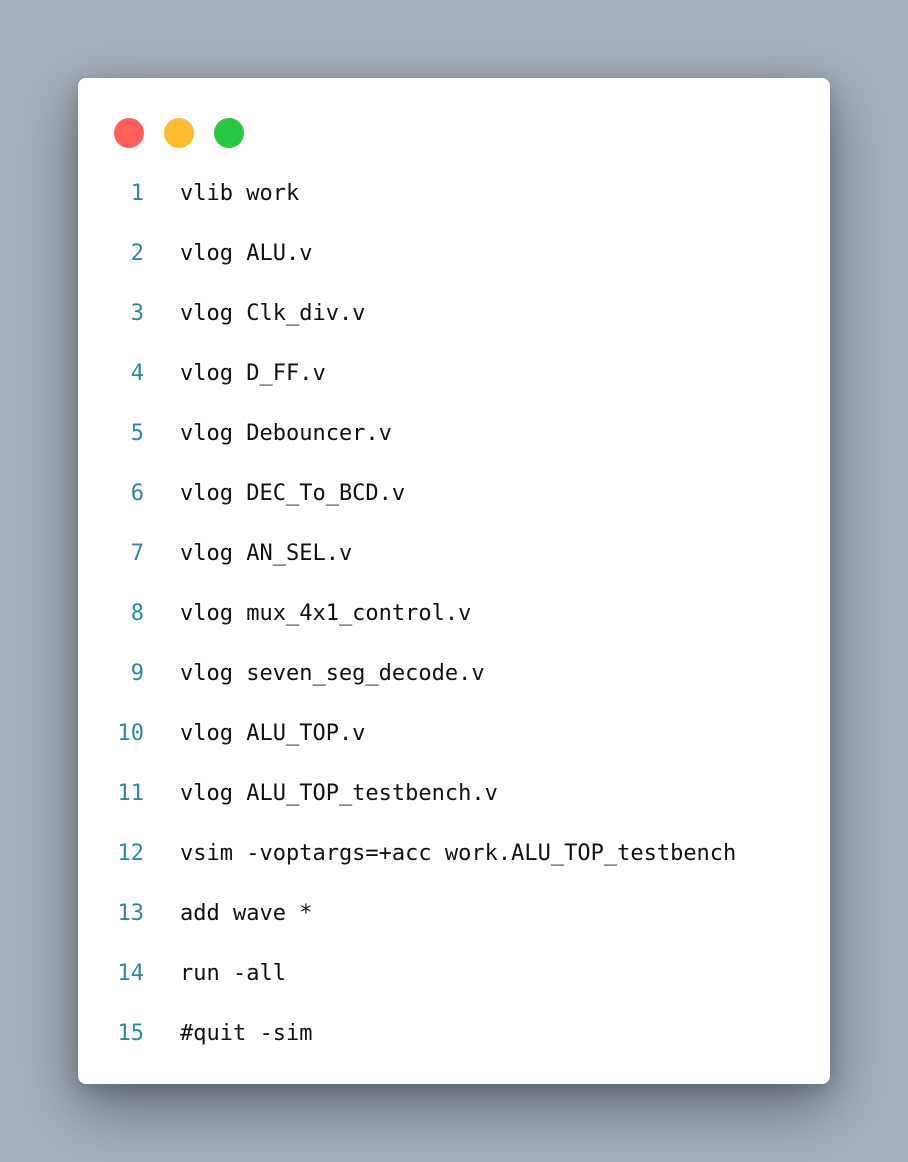 The height and width of the screenshot is (1162, 908). I want to click on code-line: 6 vlog DEC_To_BCD.v, so click(454, 493).